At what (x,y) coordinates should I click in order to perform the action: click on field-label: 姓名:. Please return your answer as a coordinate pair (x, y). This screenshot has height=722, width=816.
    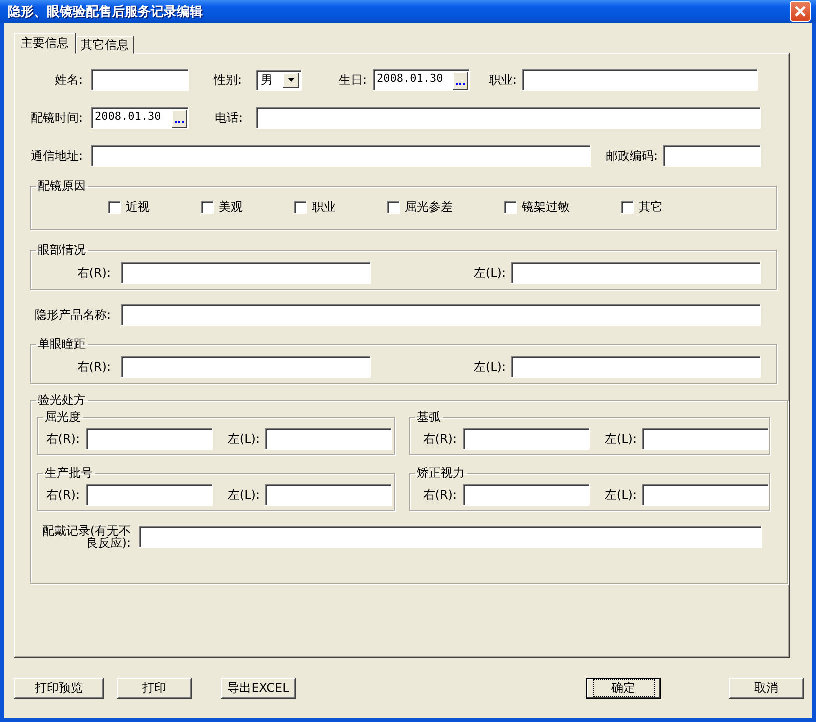
    Looking at the image, I should click on (68, 80).